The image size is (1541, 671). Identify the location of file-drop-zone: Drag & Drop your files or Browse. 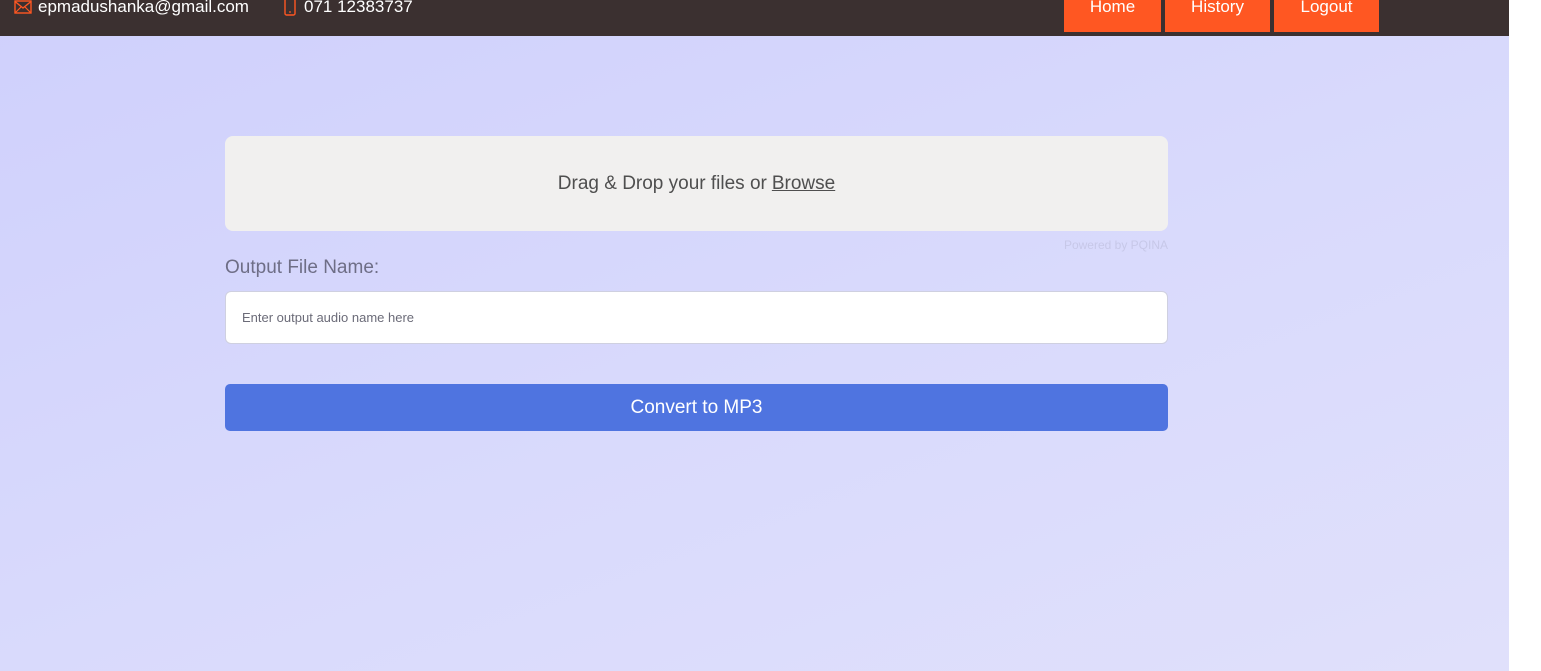
(696, 183).